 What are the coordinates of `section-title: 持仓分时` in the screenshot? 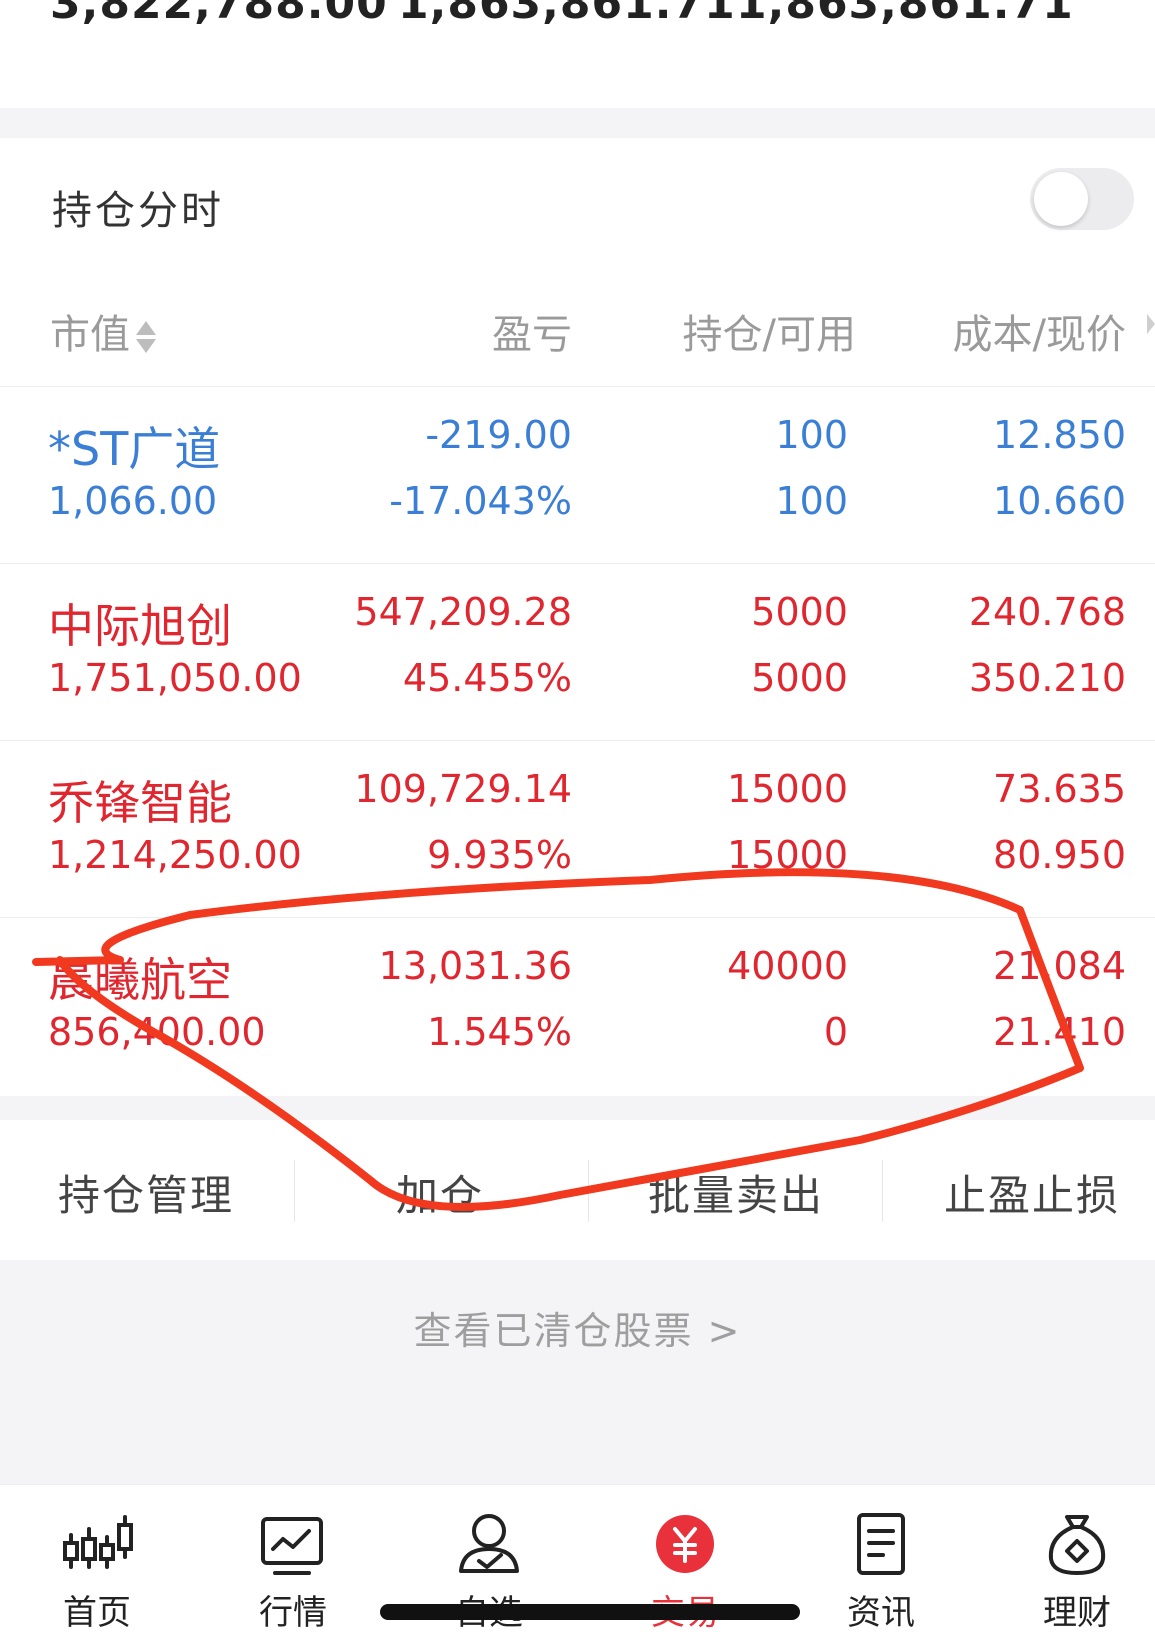 It's located at (138, 211).